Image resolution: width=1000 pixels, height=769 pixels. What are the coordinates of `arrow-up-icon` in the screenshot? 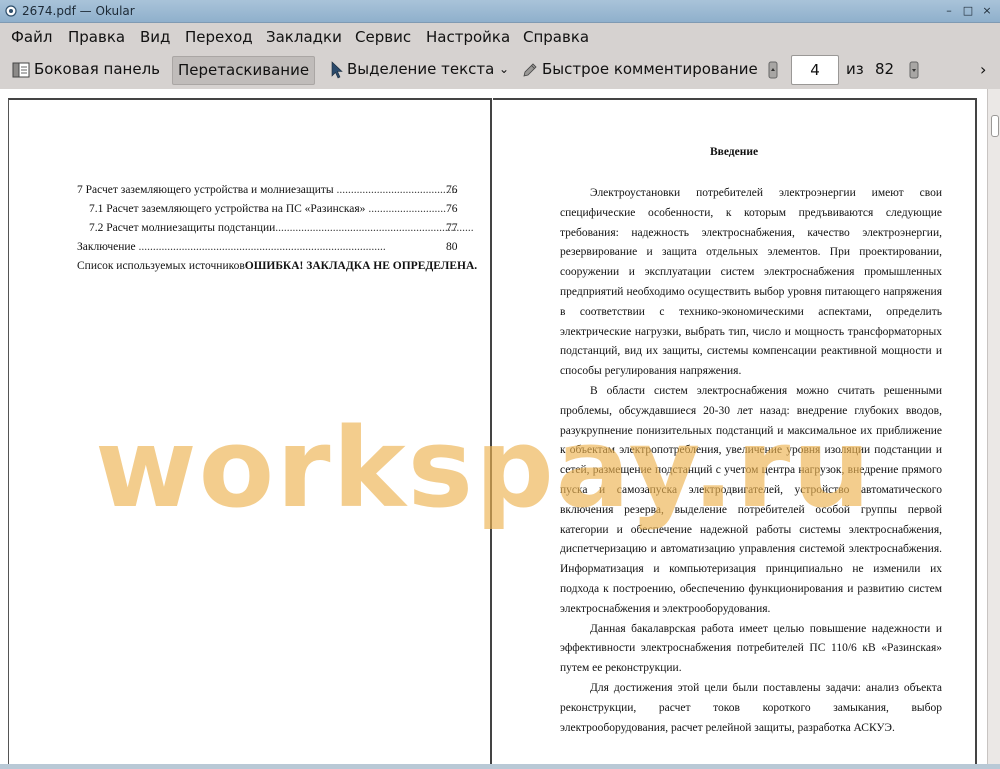 It's located at (773, 69).